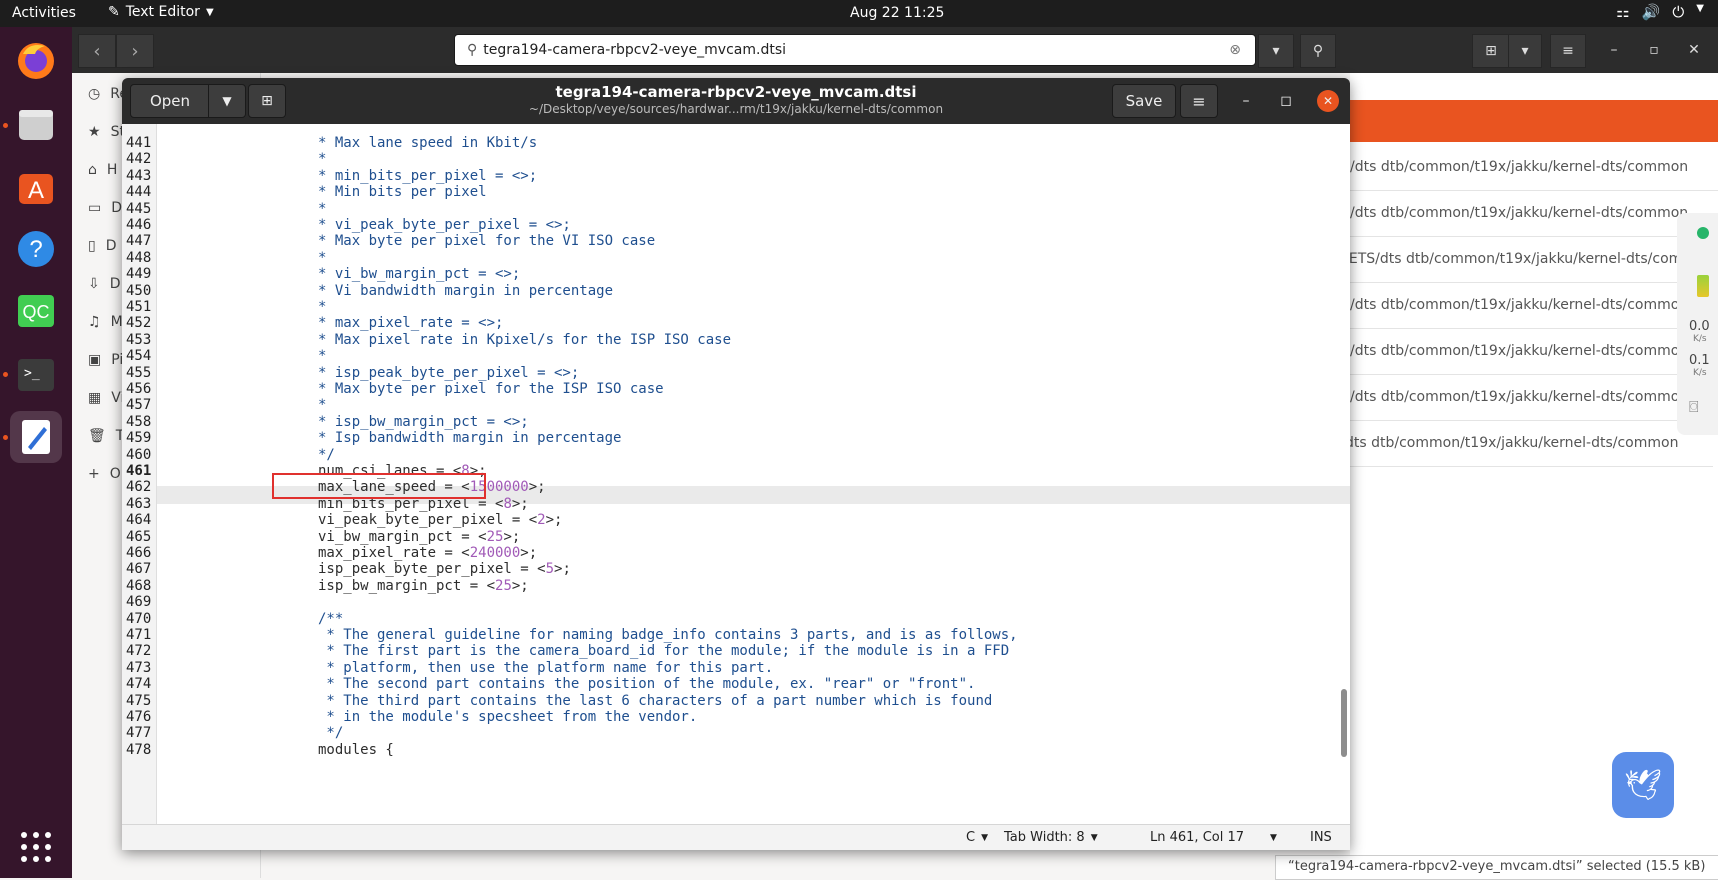  I want to click on code-line: vi_bw_margin_pct = <25>;, so click(419, 537).